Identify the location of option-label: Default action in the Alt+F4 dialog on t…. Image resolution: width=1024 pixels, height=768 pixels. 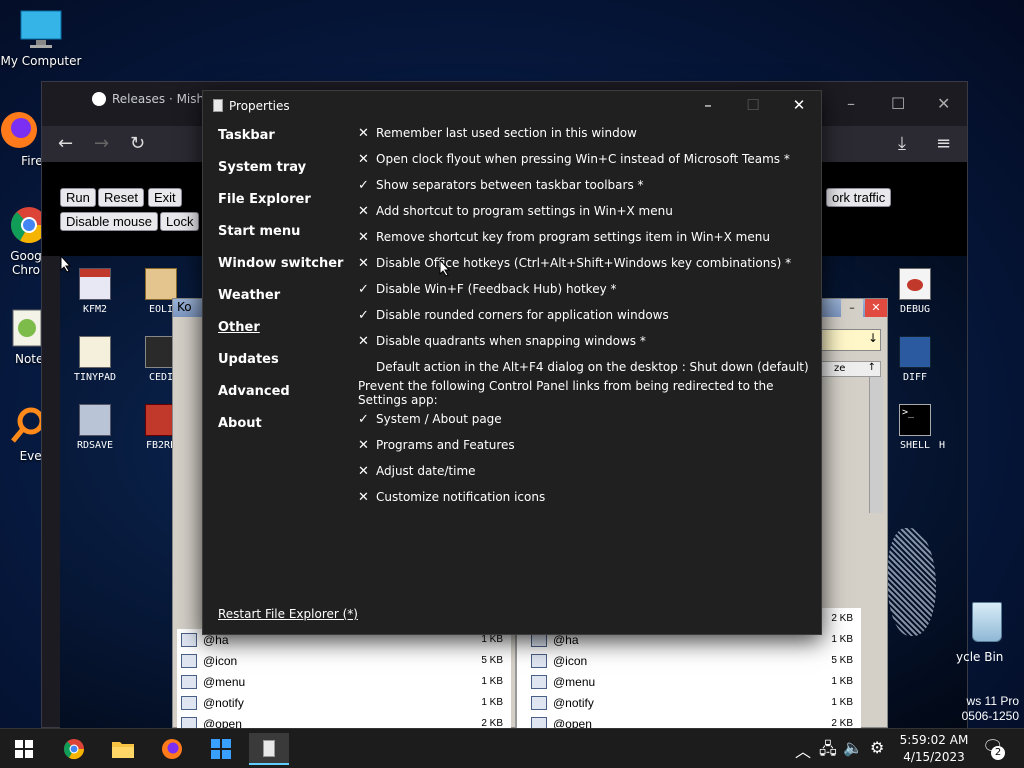
(592, 367).